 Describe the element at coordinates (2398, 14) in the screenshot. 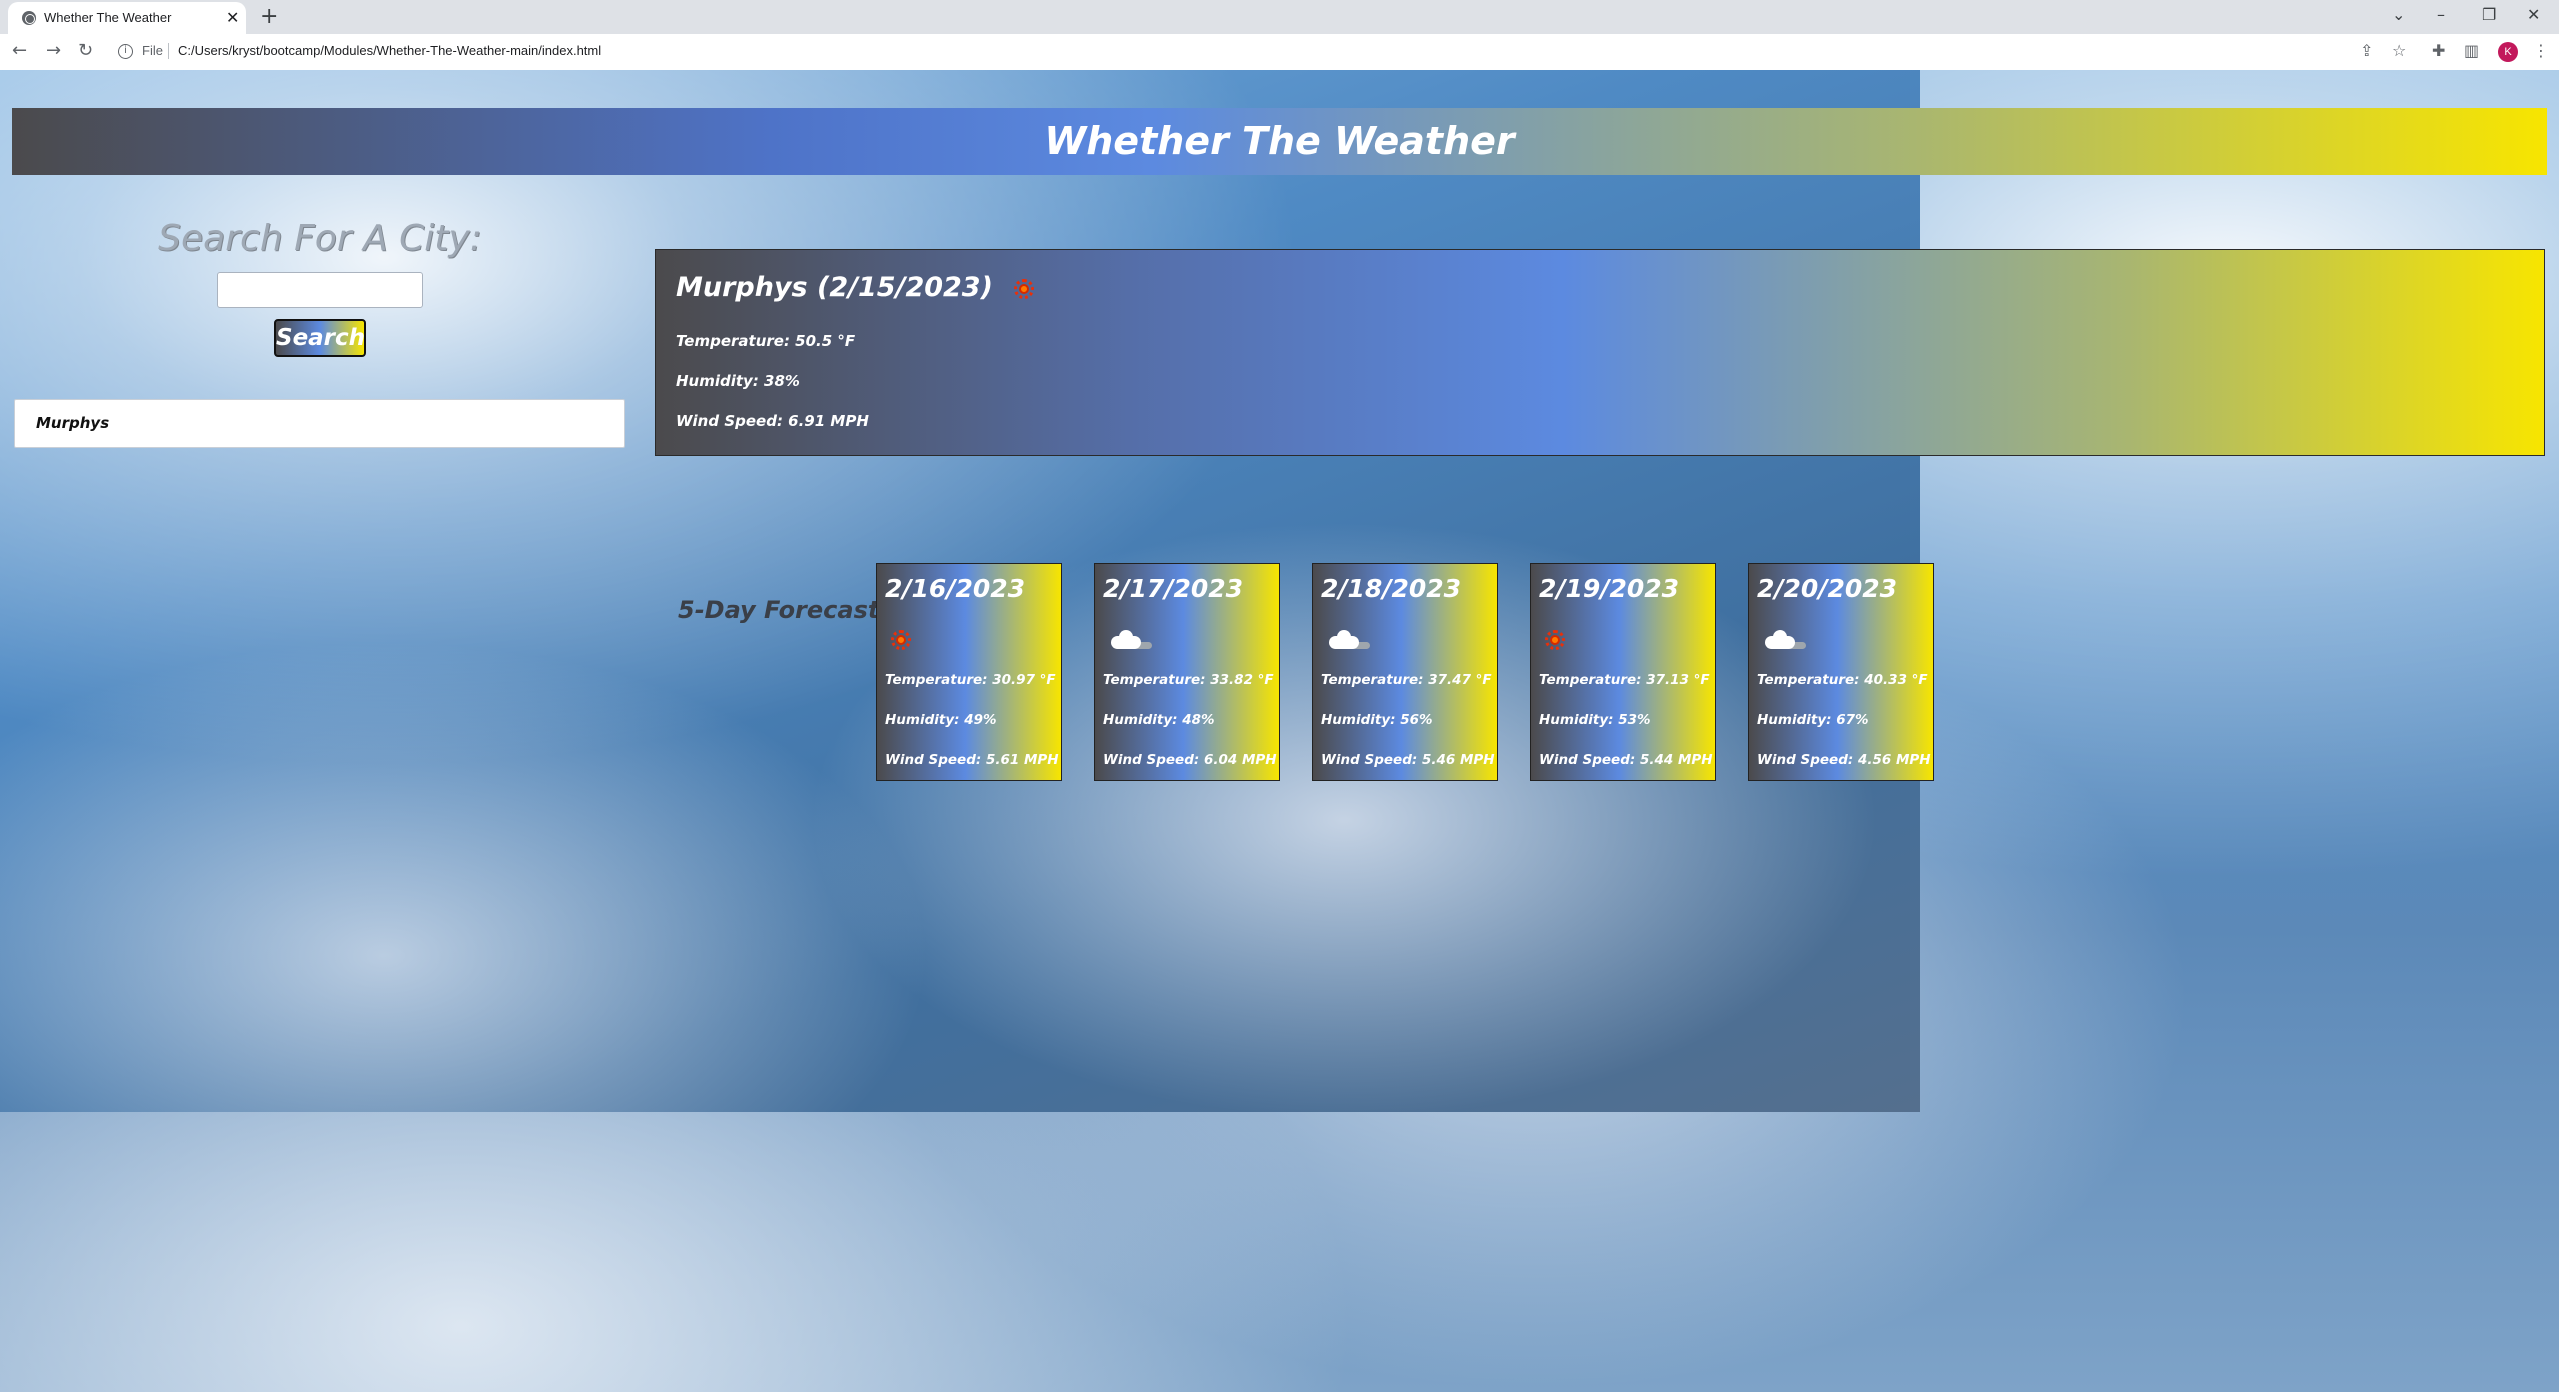

I see `tab-search-icon: ⌄` at that location.